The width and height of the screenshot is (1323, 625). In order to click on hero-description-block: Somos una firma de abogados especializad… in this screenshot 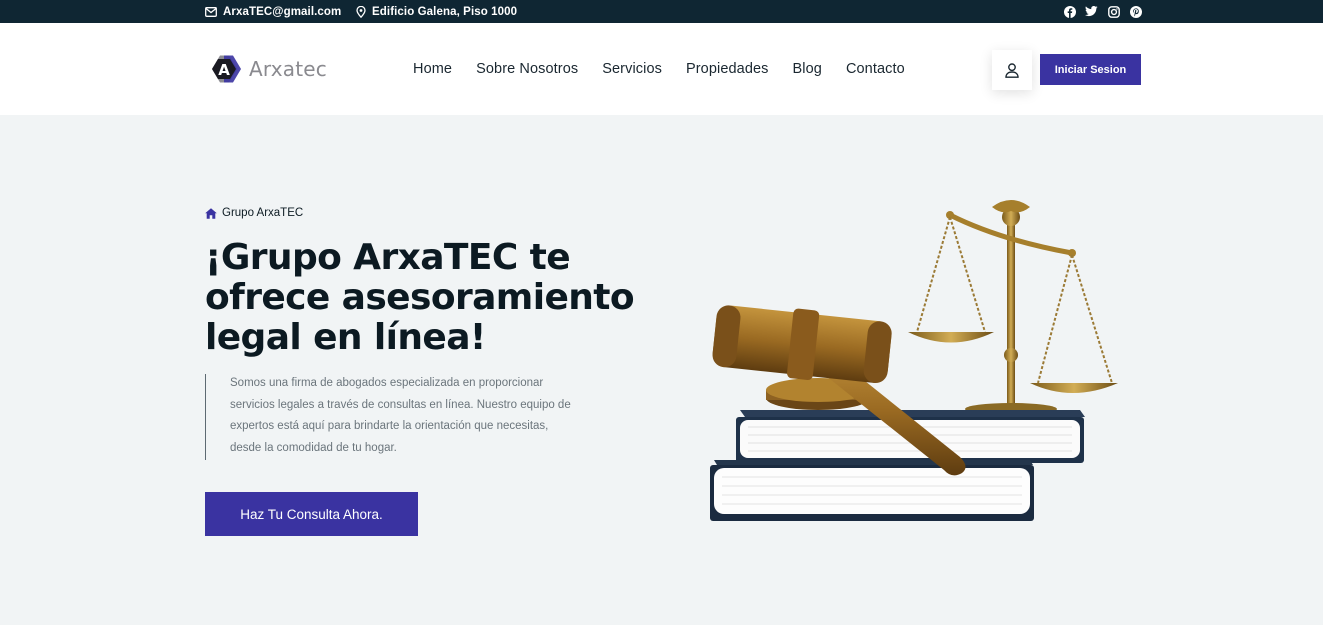, I will do `click(390, 417)`.